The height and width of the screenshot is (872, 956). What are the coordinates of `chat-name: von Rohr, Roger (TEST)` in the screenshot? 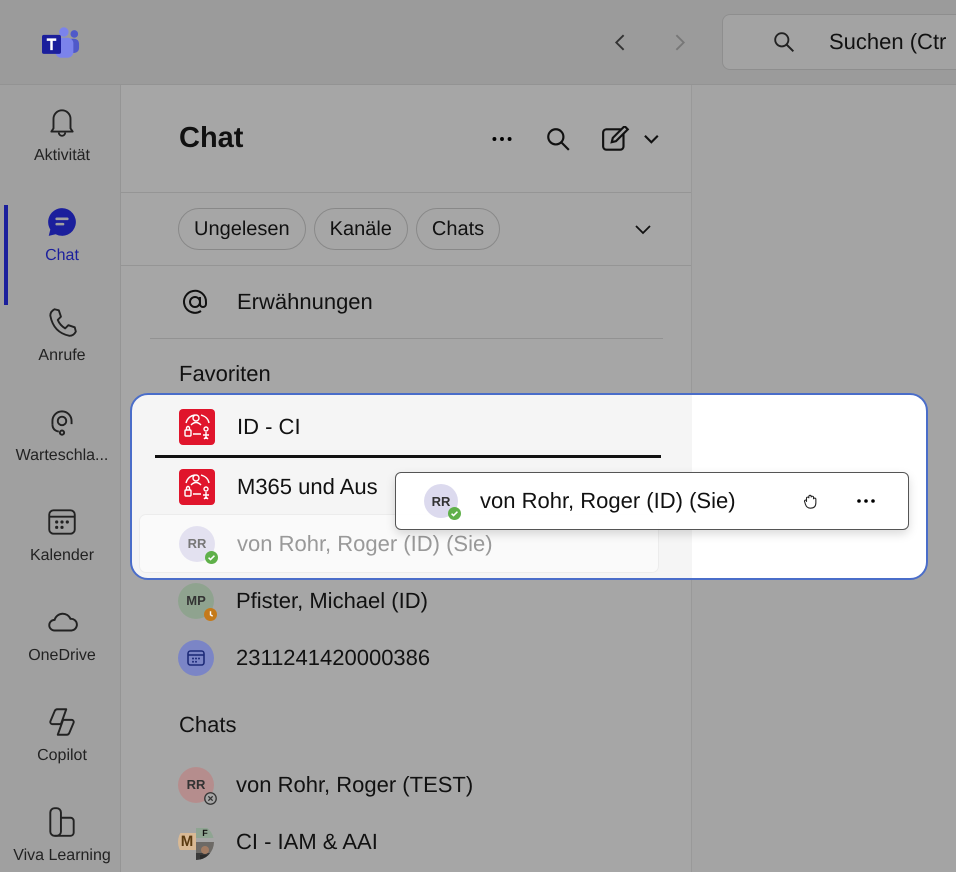 It's located at (355, 785).